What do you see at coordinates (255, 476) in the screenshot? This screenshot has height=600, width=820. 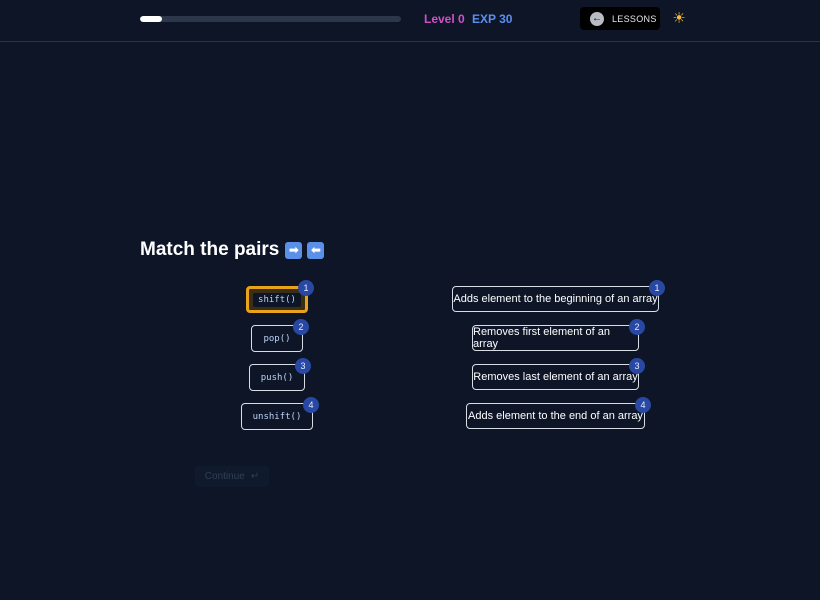 I see `enter-key-icon: ↵` at bounding box center [255, 476].